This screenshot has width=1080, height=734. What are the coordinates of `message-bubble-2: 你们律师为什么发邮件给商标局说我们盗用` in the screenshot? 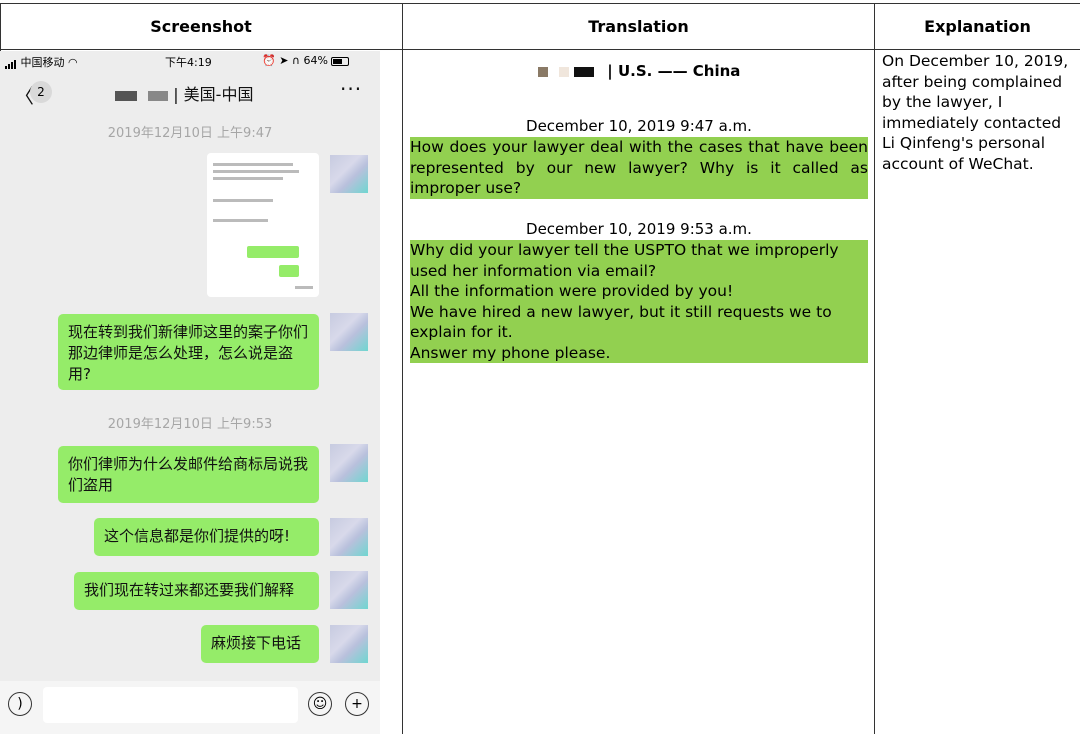 It's located at (188, 474).